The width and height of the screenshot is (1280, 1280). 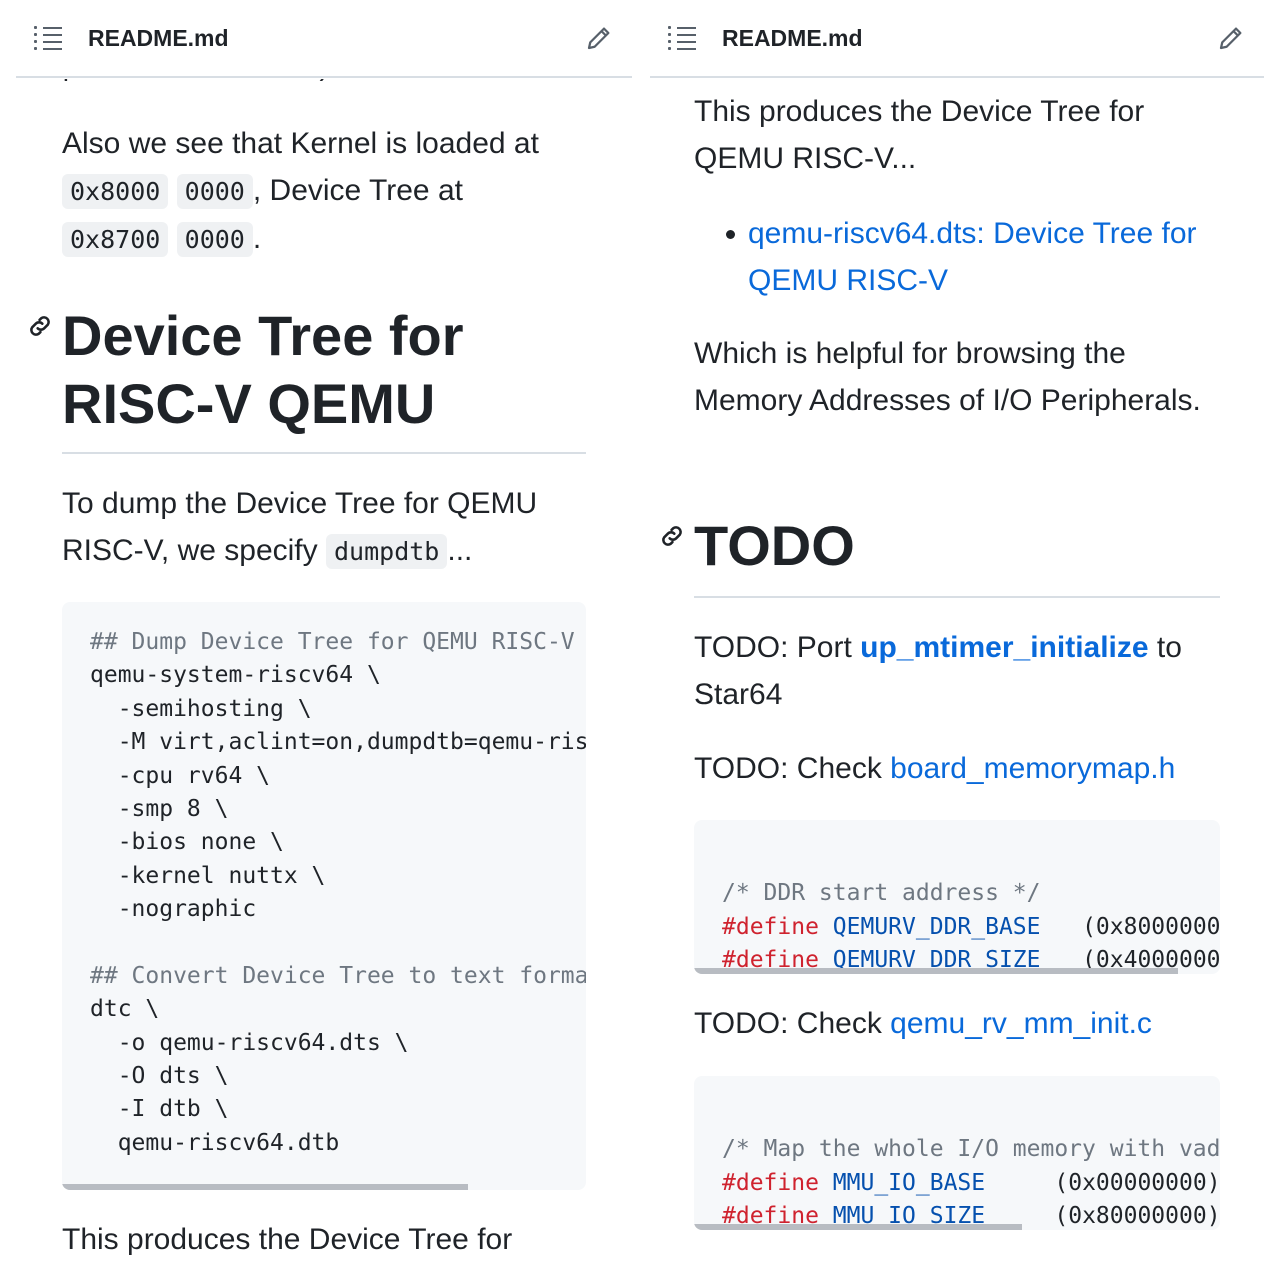 What do you see at coordinates (159, 1109) in the screenshot?
I see `code-line: -I dtb \` at bounding box center [159, 1109].